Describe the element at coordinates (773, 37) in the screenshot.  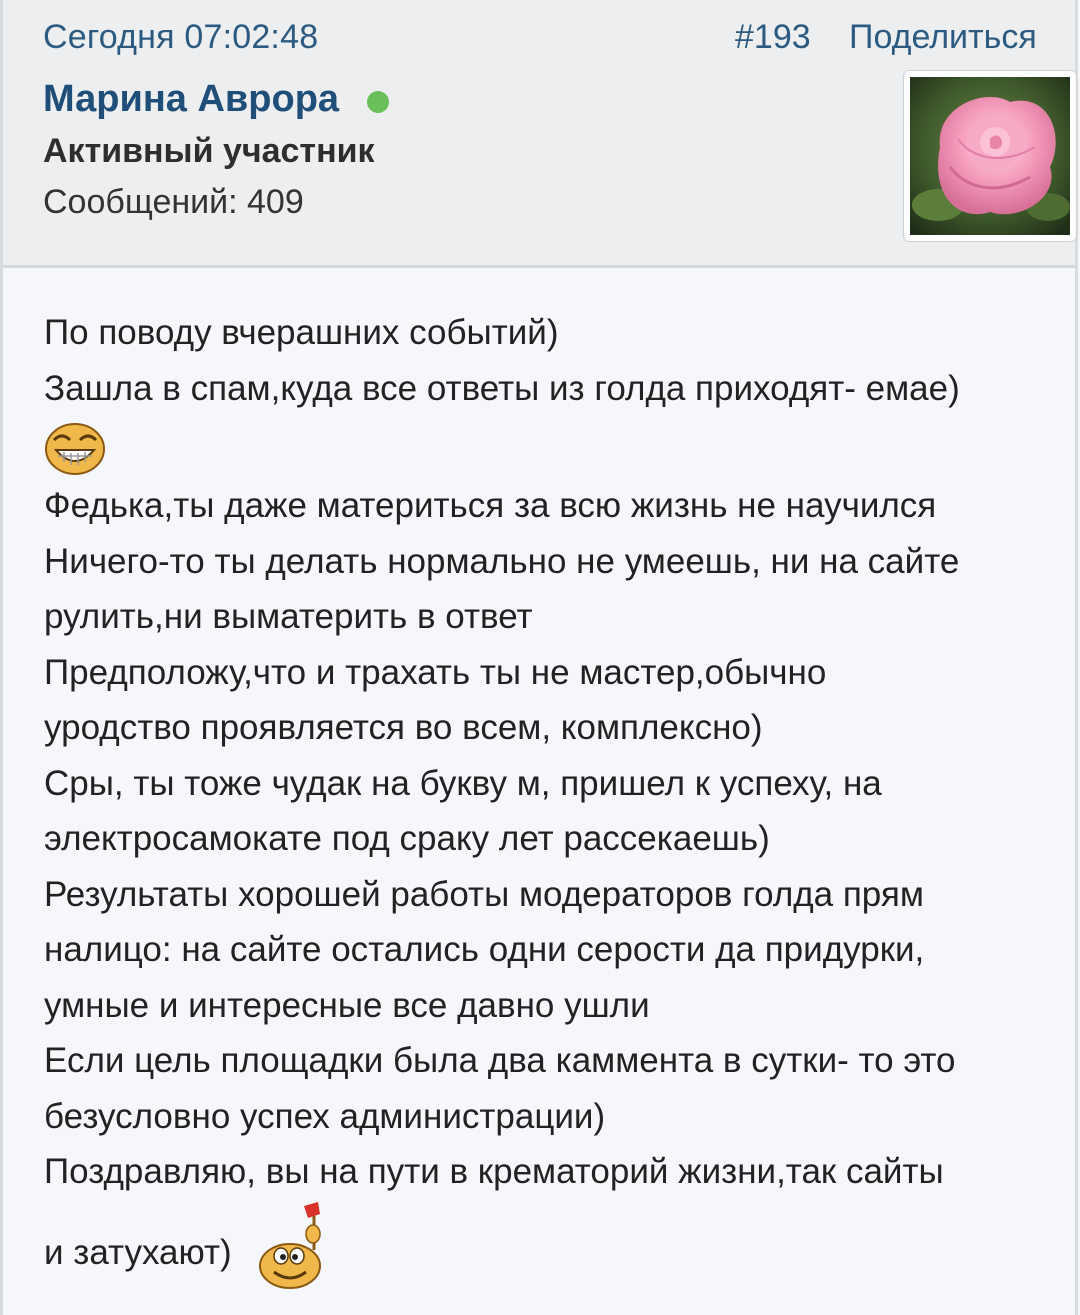
I see `post-number: #193` at that location.